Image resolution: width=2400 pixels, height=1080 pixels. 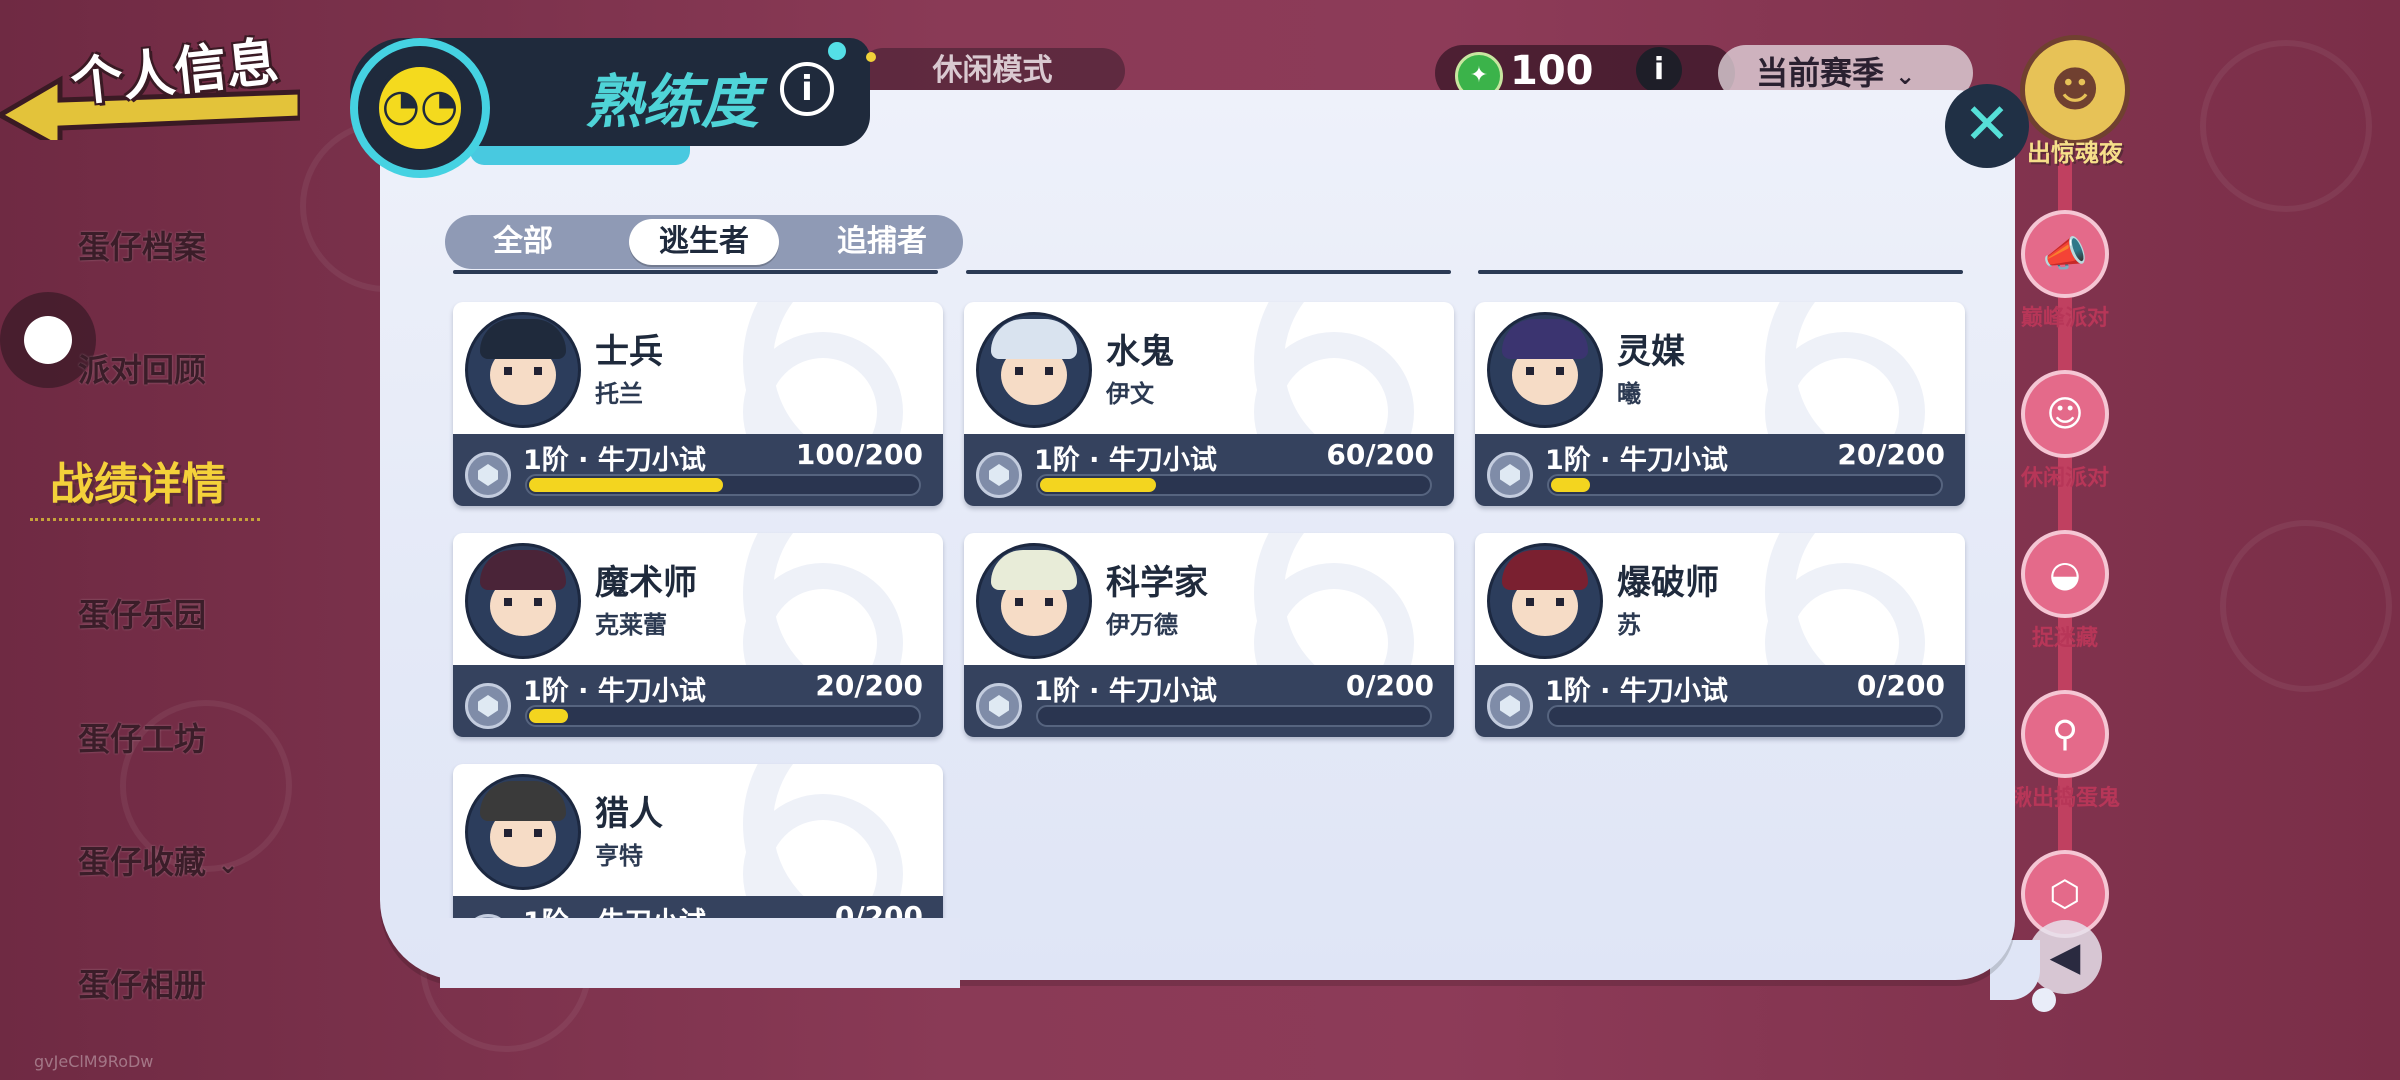 What do you see at coordinates (2065, 431) in the screenshot?
I see `mode-item-casual-party: ☺ 休闲派对` at bounding box center [2065, 431].